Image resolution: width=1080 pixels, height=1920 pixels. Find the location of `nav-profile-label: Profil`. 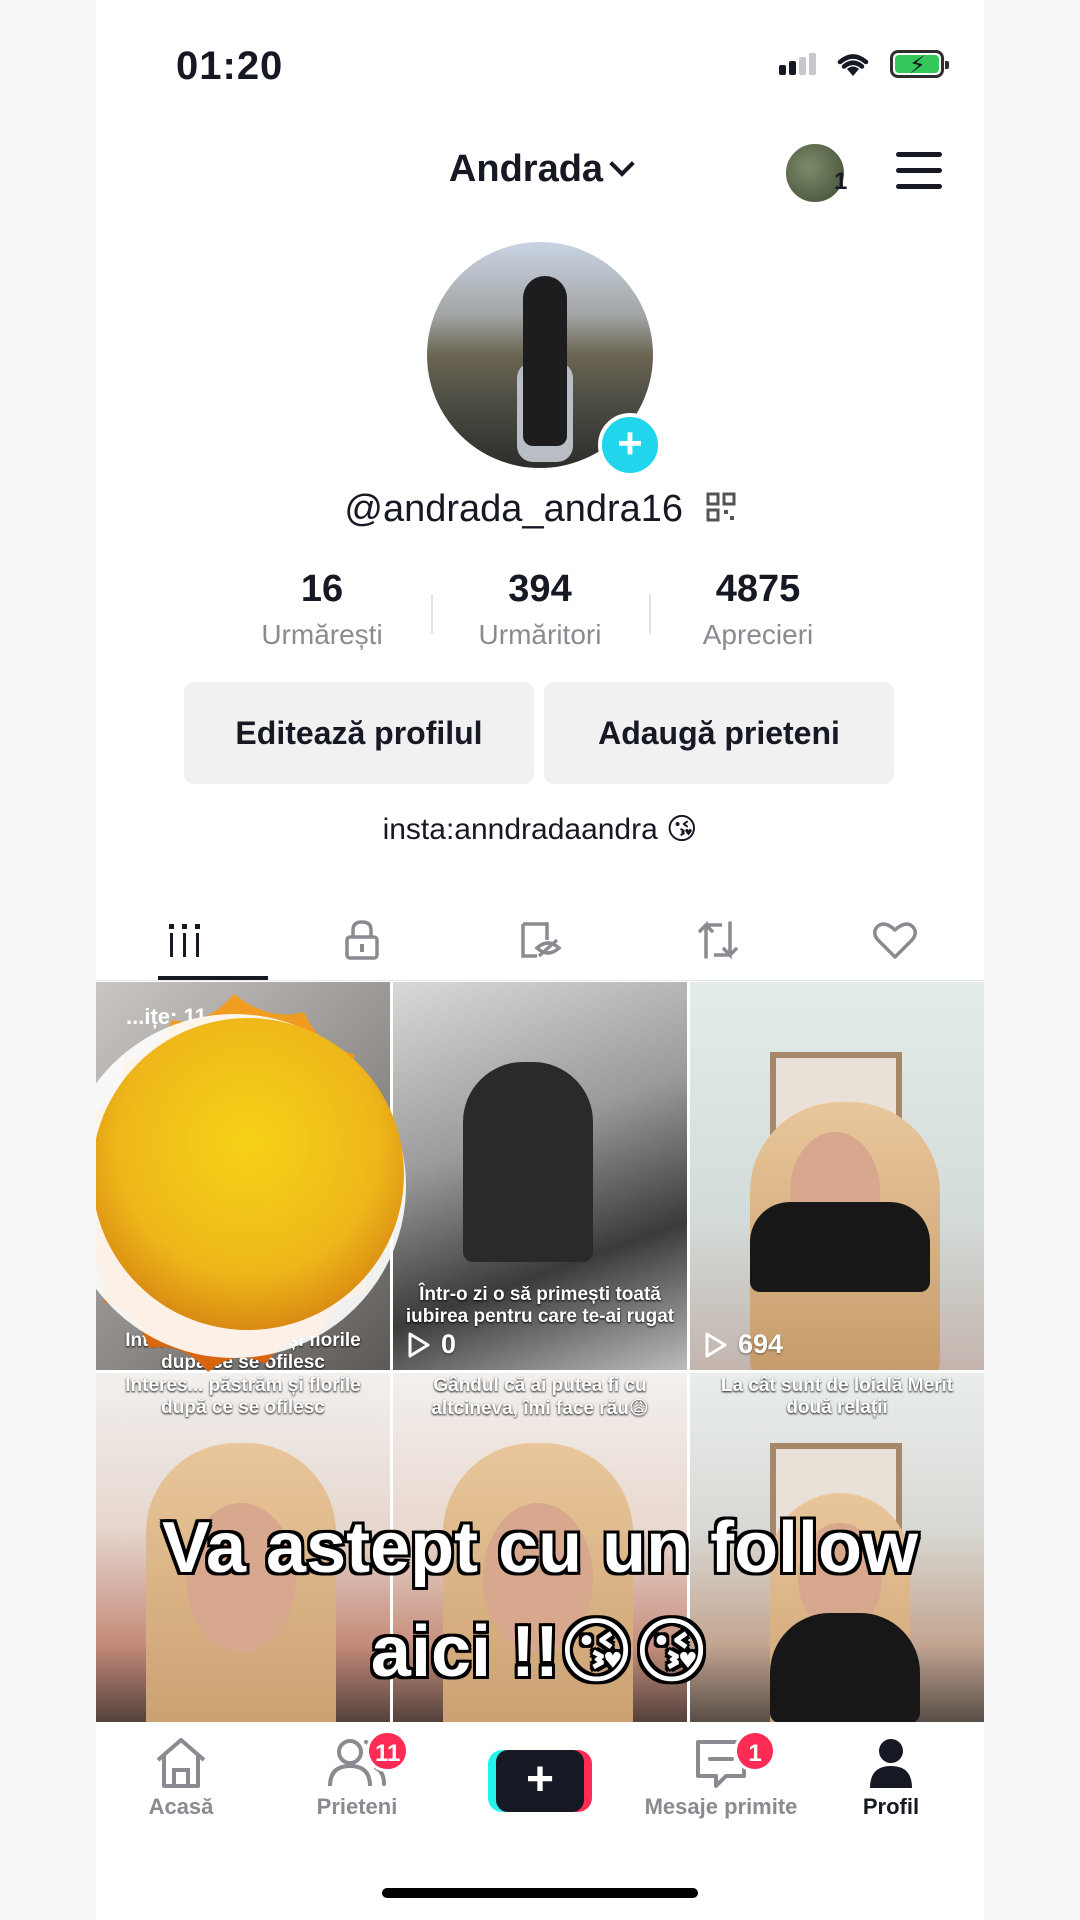

nav-profile-label: Profil is located at coordinates (891, 1806).